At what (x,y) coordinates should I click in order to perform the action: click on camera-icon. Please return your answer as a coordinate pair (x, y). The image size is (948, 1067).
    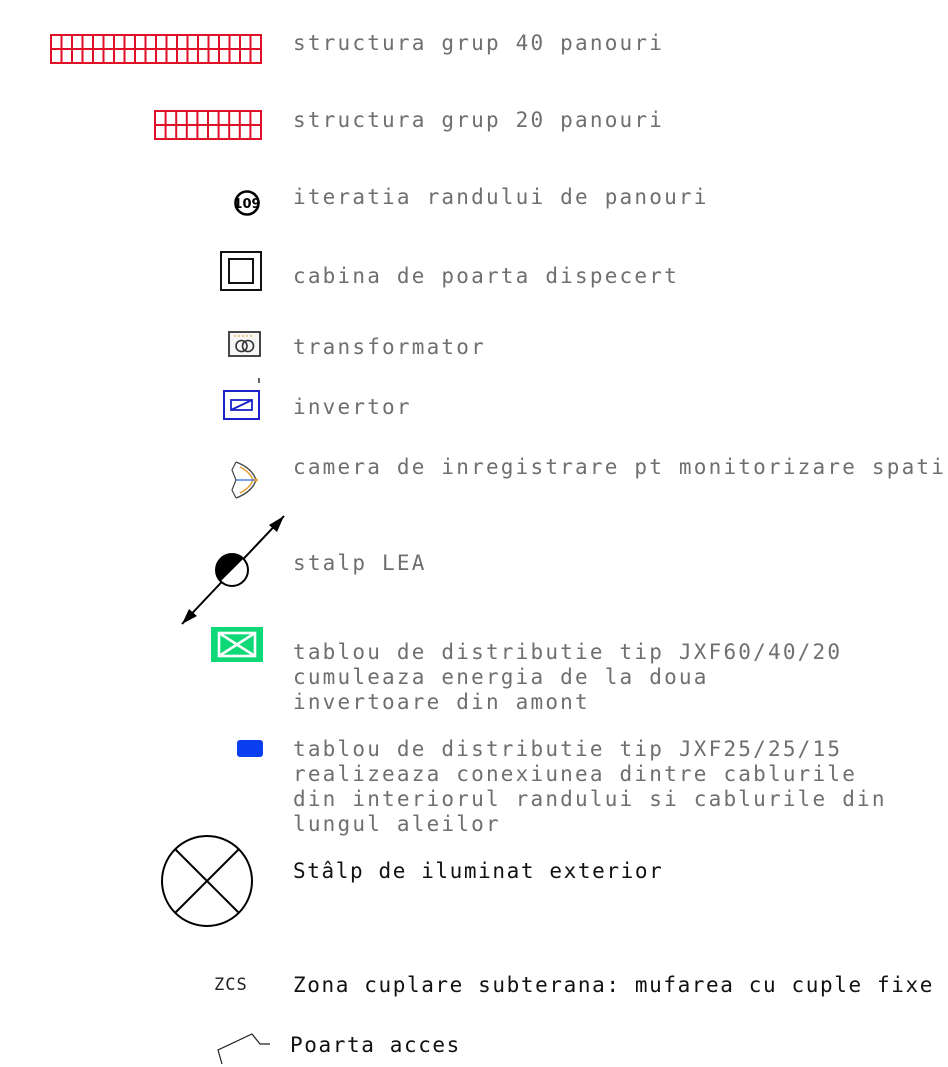
    Looking at the image, I should click on (244, 480).